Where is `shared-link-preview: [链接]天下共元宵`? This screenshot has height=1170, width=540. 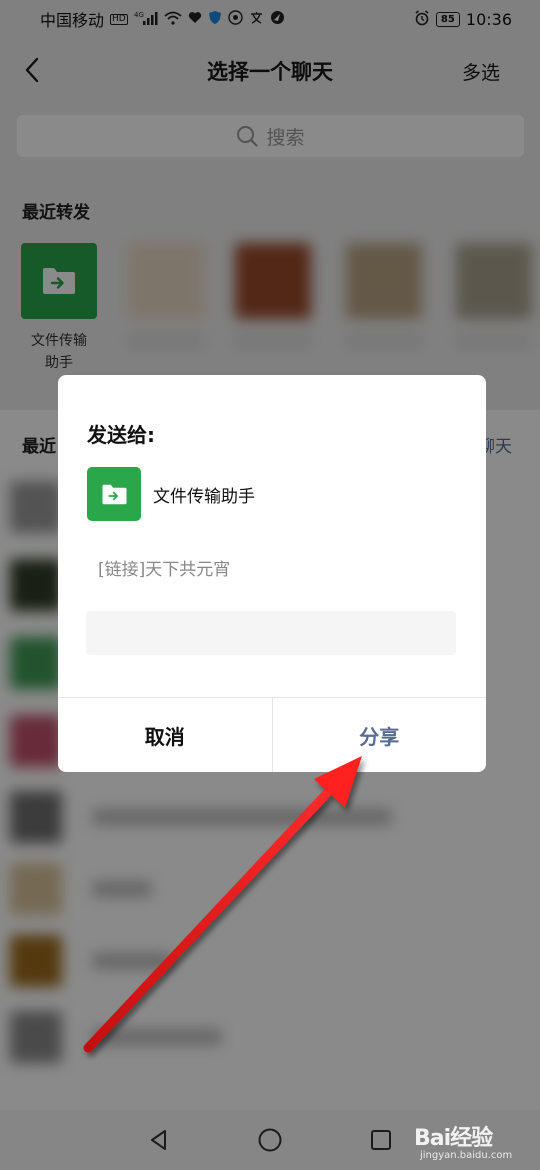 shared-link-preview: [链接]天下共元宵 is located at coordinates (164, 570).